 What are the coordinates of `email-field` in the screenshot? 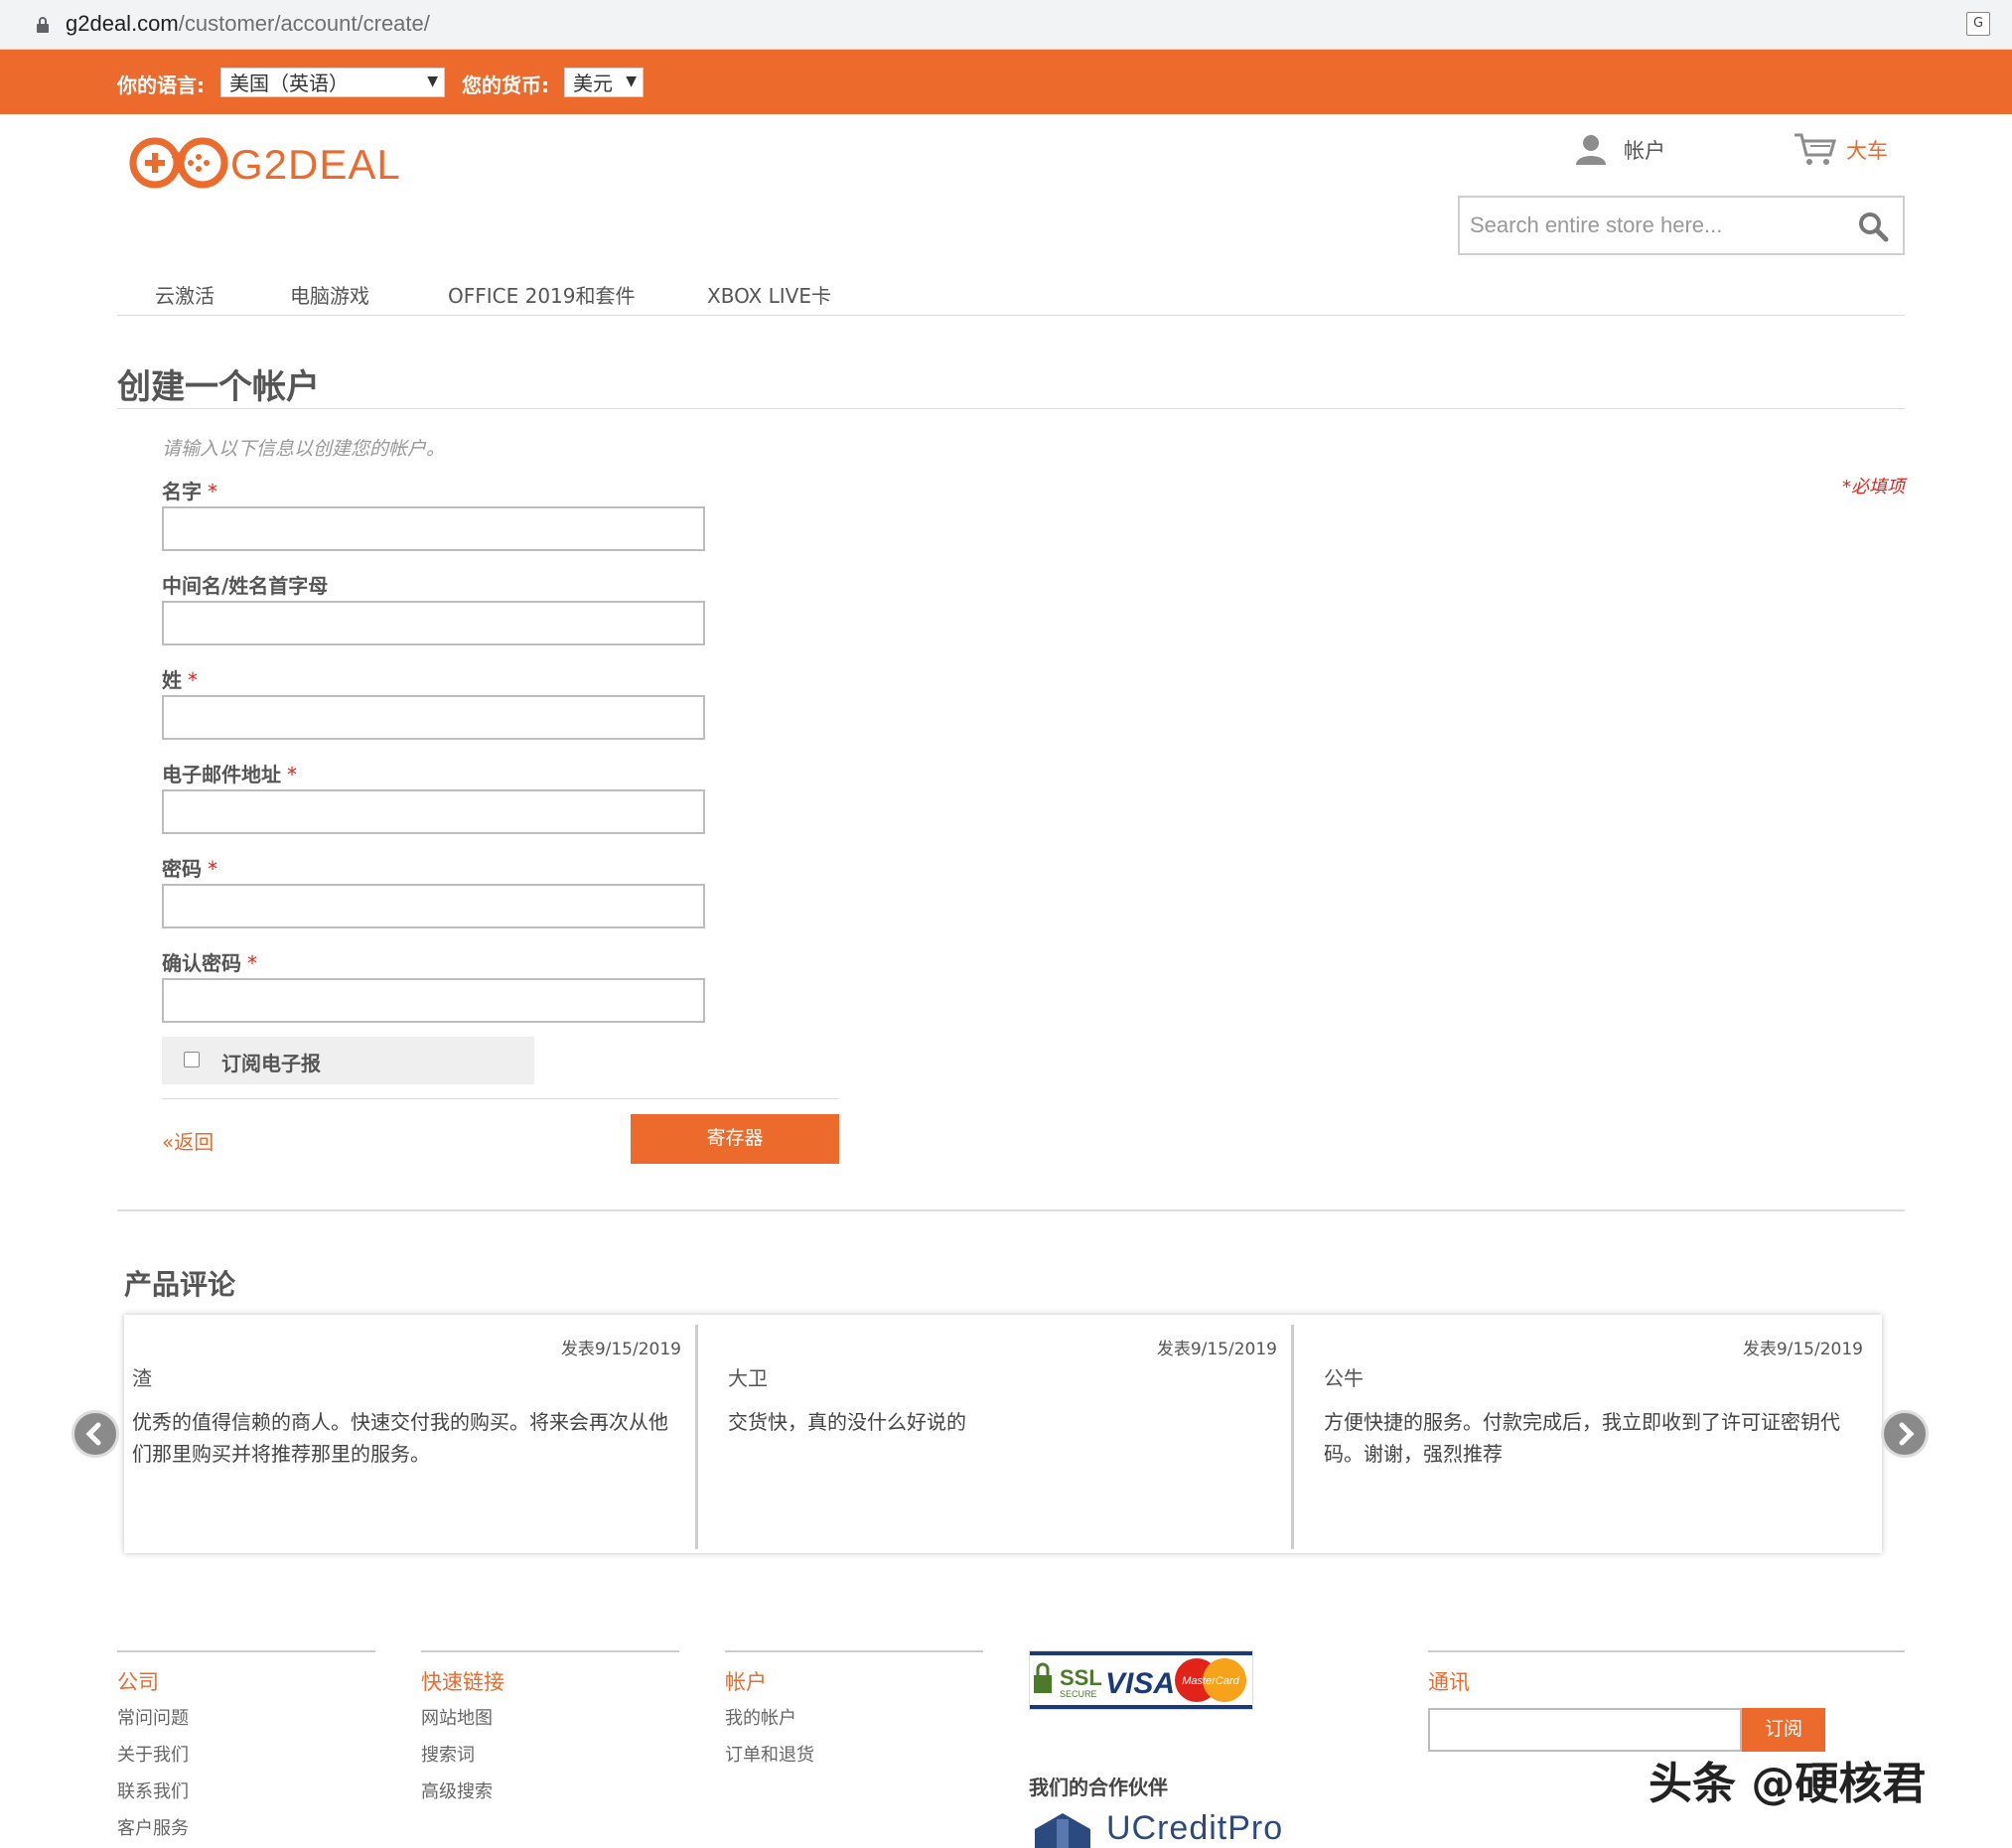 It's located at (433, 811).